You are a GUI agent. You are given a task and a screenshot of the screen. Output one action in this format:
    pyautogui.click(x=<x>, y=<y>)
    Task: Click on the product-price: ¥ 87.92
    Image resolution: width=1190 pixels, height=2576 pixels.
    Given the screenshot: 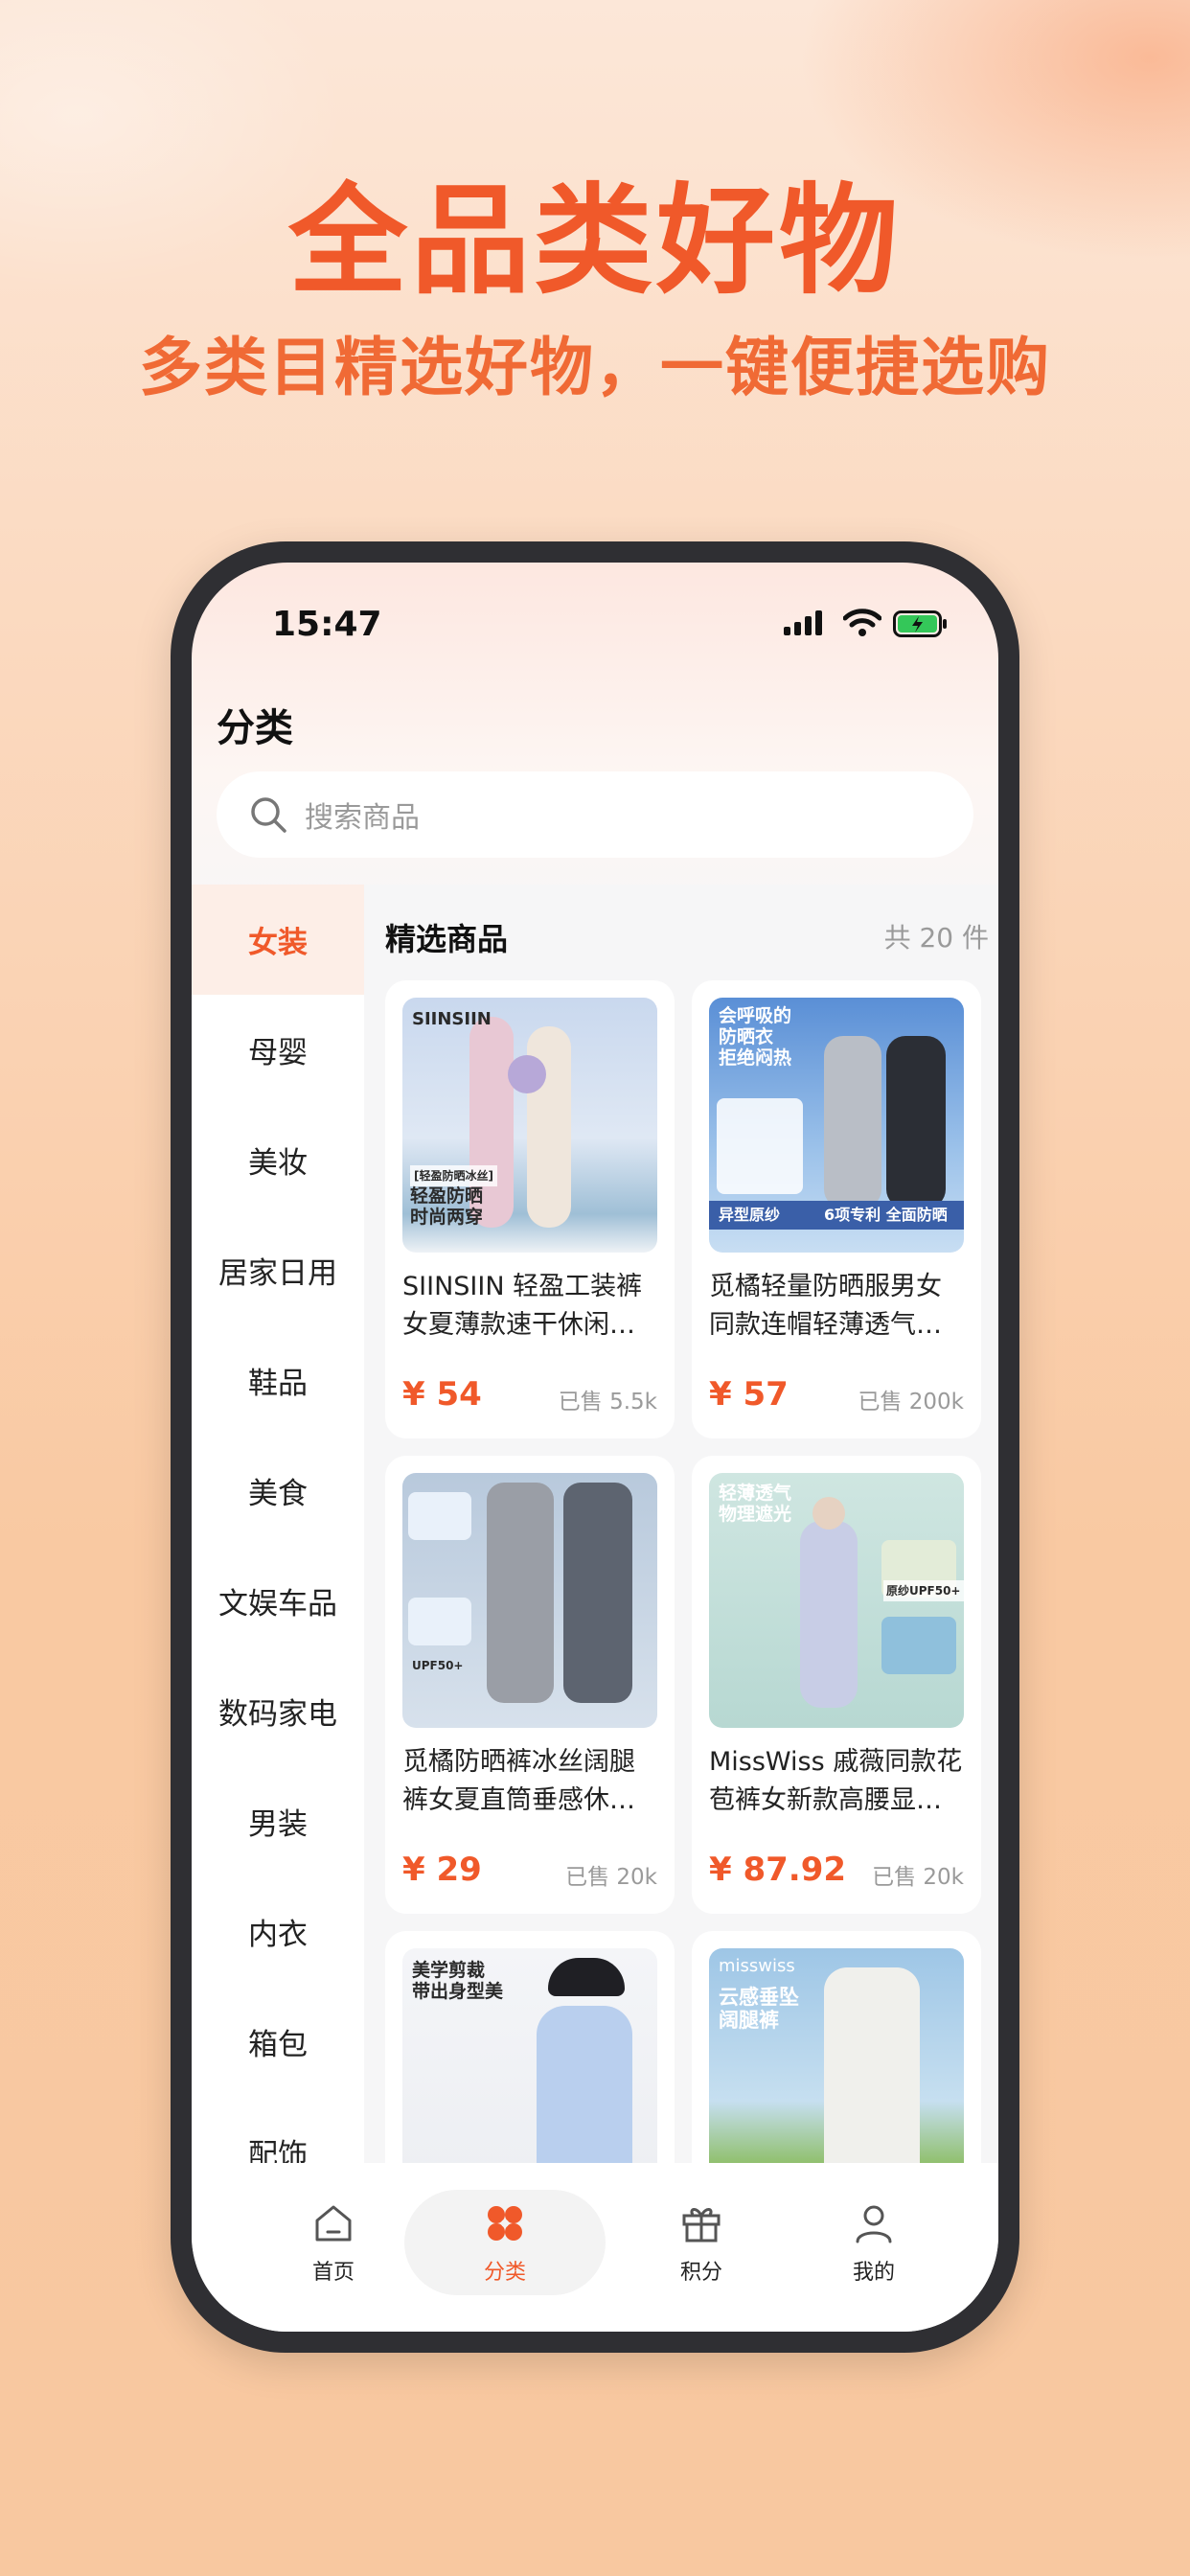 What is the action you would take?
    pyautogui.click(x=778, y=1870)
    